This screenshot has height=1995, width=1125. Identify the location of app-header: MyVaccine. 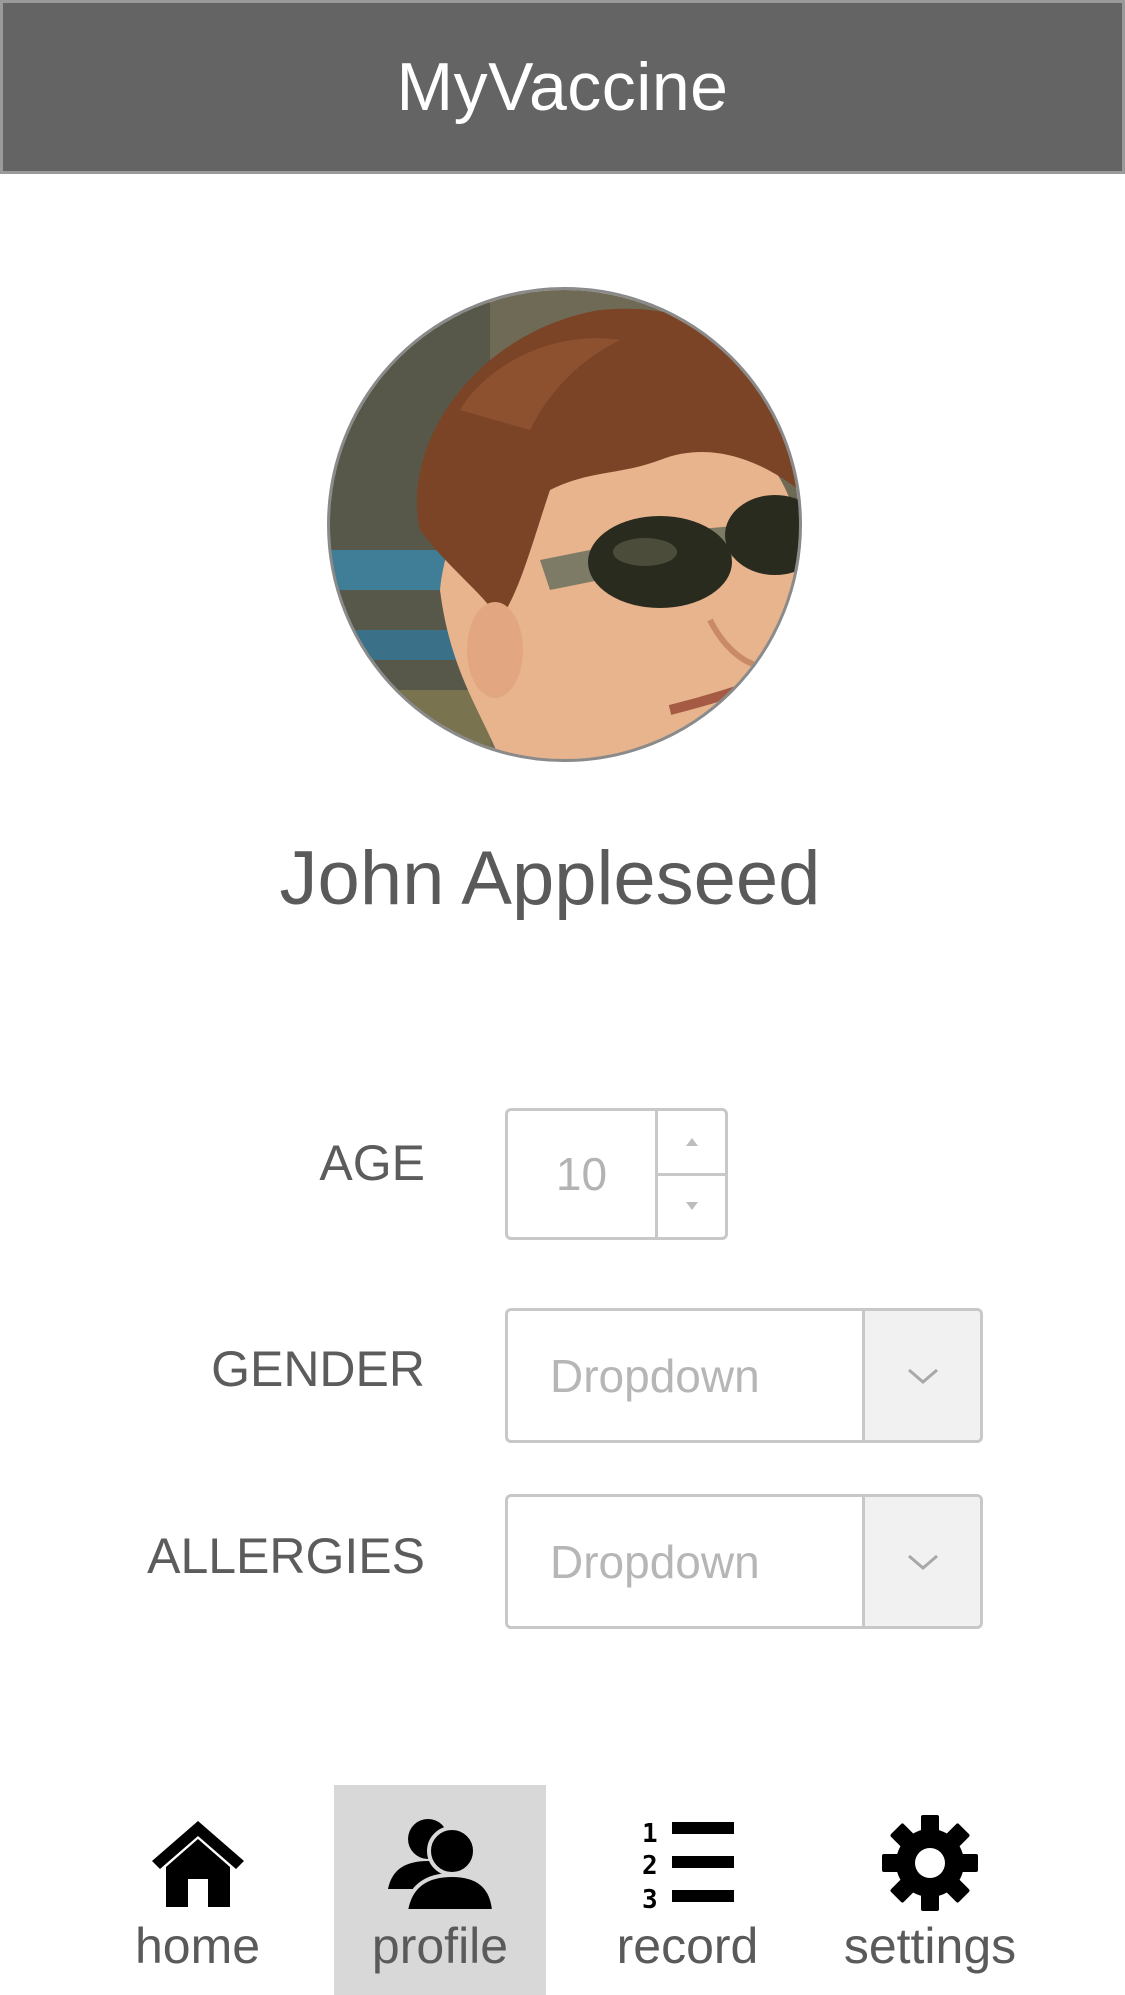
(562, 87).